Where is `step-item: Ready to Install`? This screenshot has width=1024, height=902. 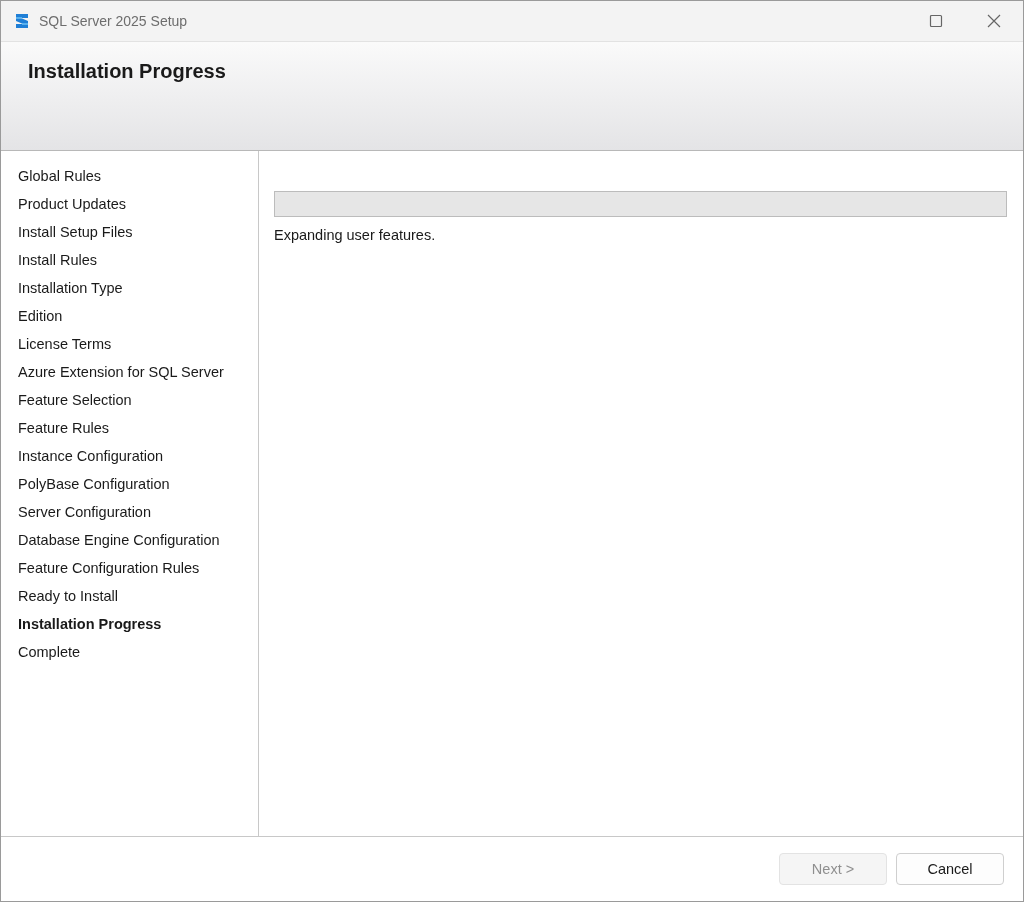 step-item: Ready to Install is located at coordinates (68, 596).